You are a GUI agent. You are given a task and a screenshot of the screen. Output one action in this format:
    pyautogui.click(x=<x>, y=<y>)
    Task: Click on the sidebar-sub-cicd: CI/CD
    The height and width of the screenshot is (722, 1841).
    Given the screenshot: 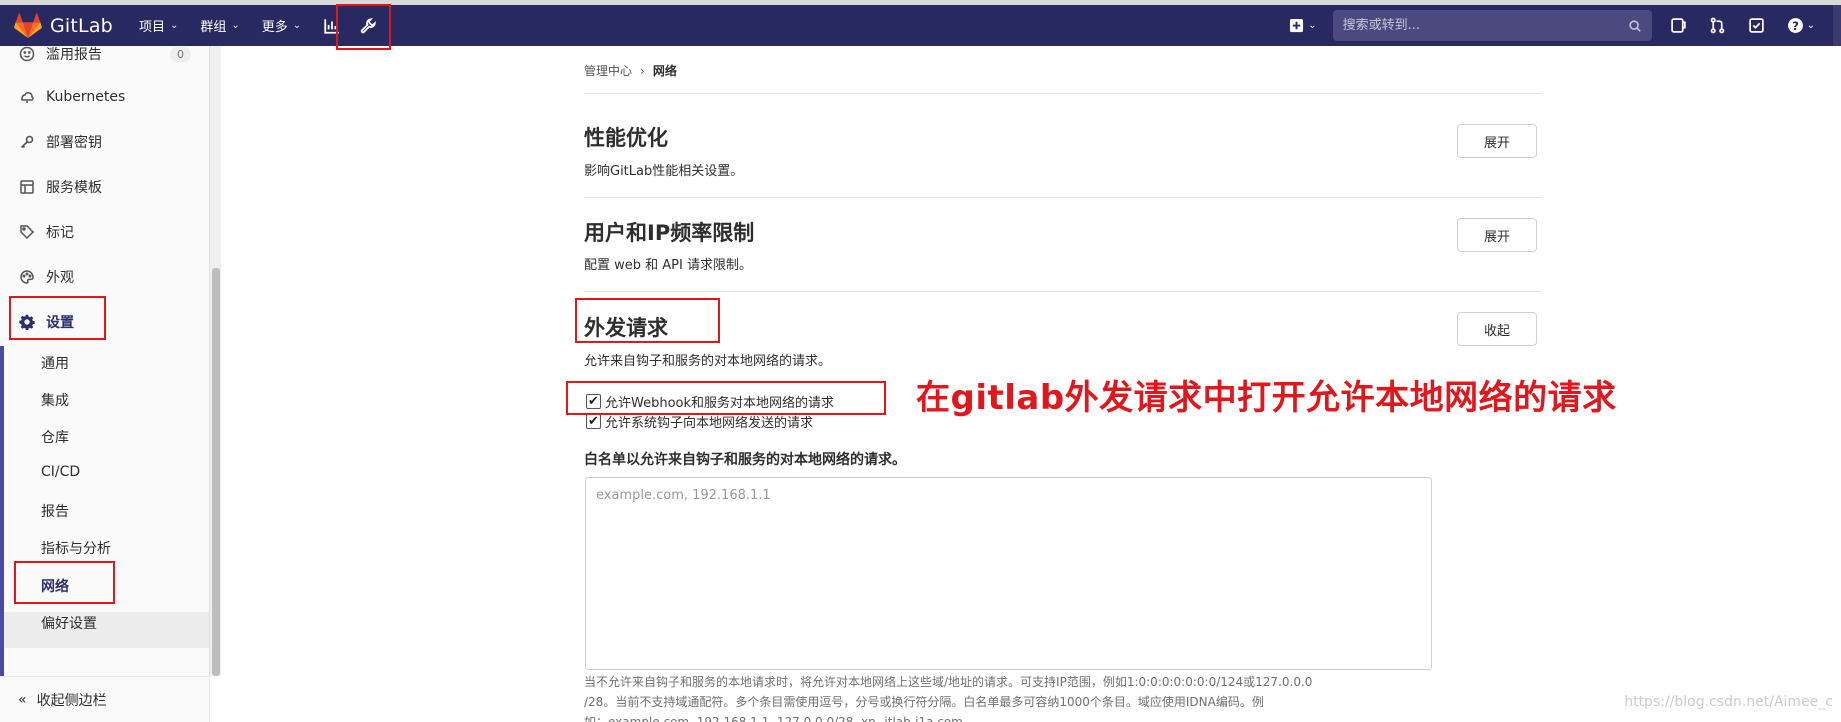 What is the action you would take?
    pyautogui.click(x=60, y=472)
    